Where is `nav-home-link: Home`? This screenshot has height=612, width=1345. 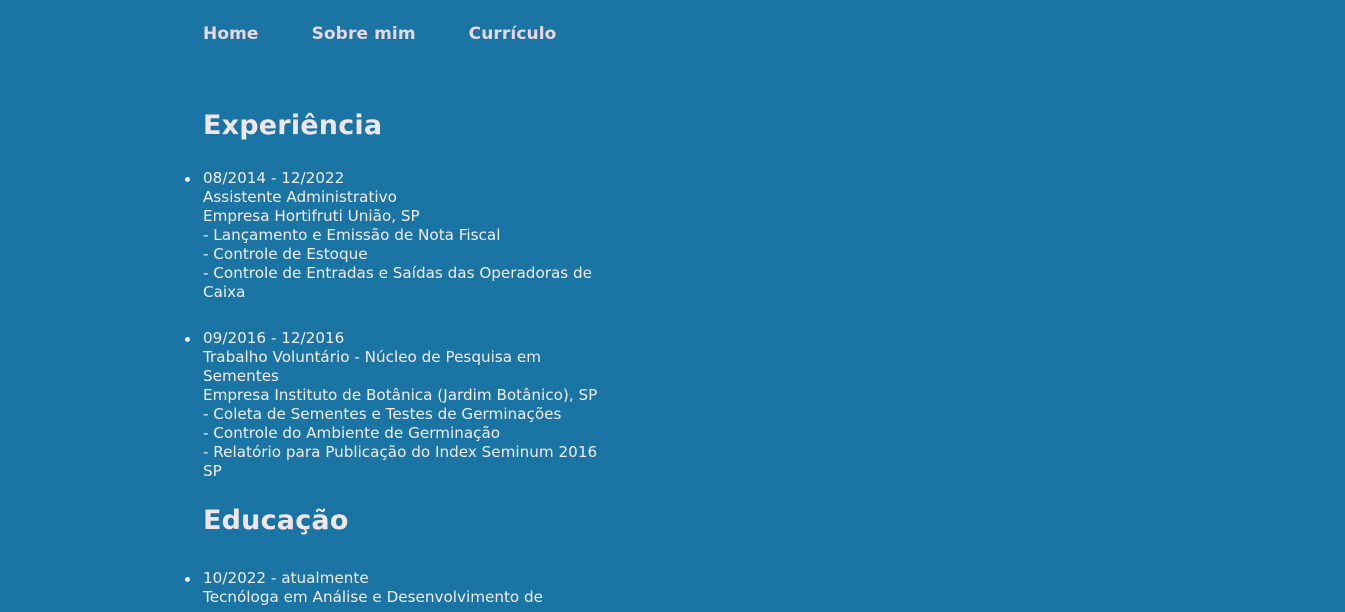
nav-home-link: Home is located at coordinates (231, 34).